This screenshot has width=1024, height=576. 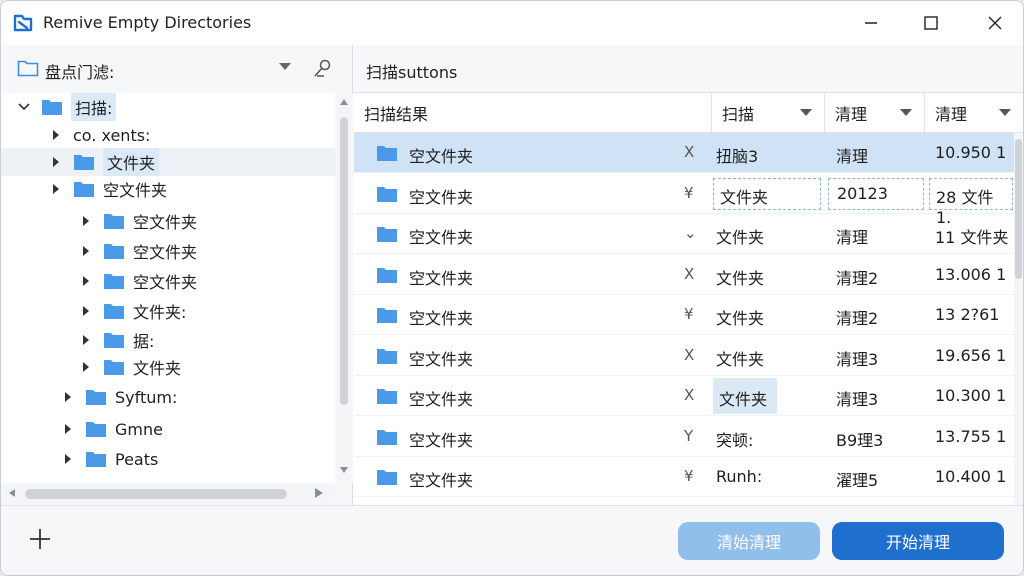 What do you see at coordinates (690, 233) in the screenshot?
I see `row-action-icon: ⌄` at bounding box center [690, 233].